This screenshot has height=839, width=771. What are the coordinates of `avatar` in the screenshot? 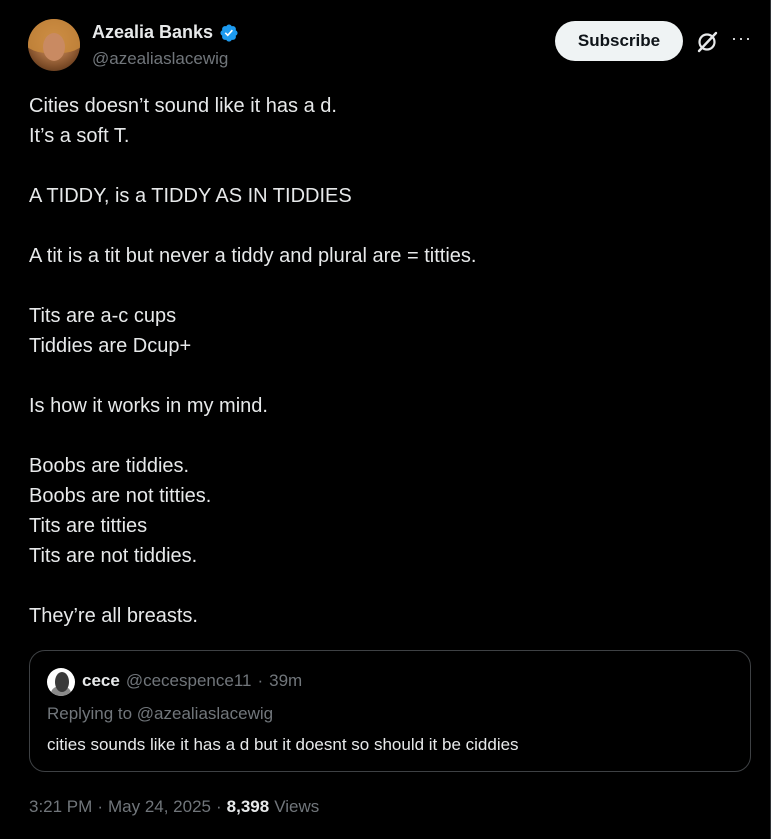 It's located at (54, 45).